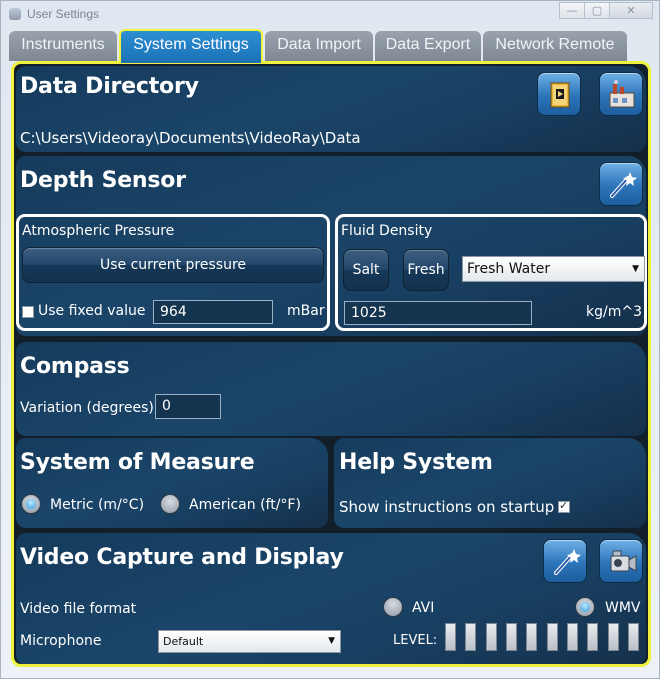 The width and height of the screenshot is (660, 679). What do you see at coordinates (31, 504) in the screenshot?
I see `metric-radio` at bounding box center [31, 504].